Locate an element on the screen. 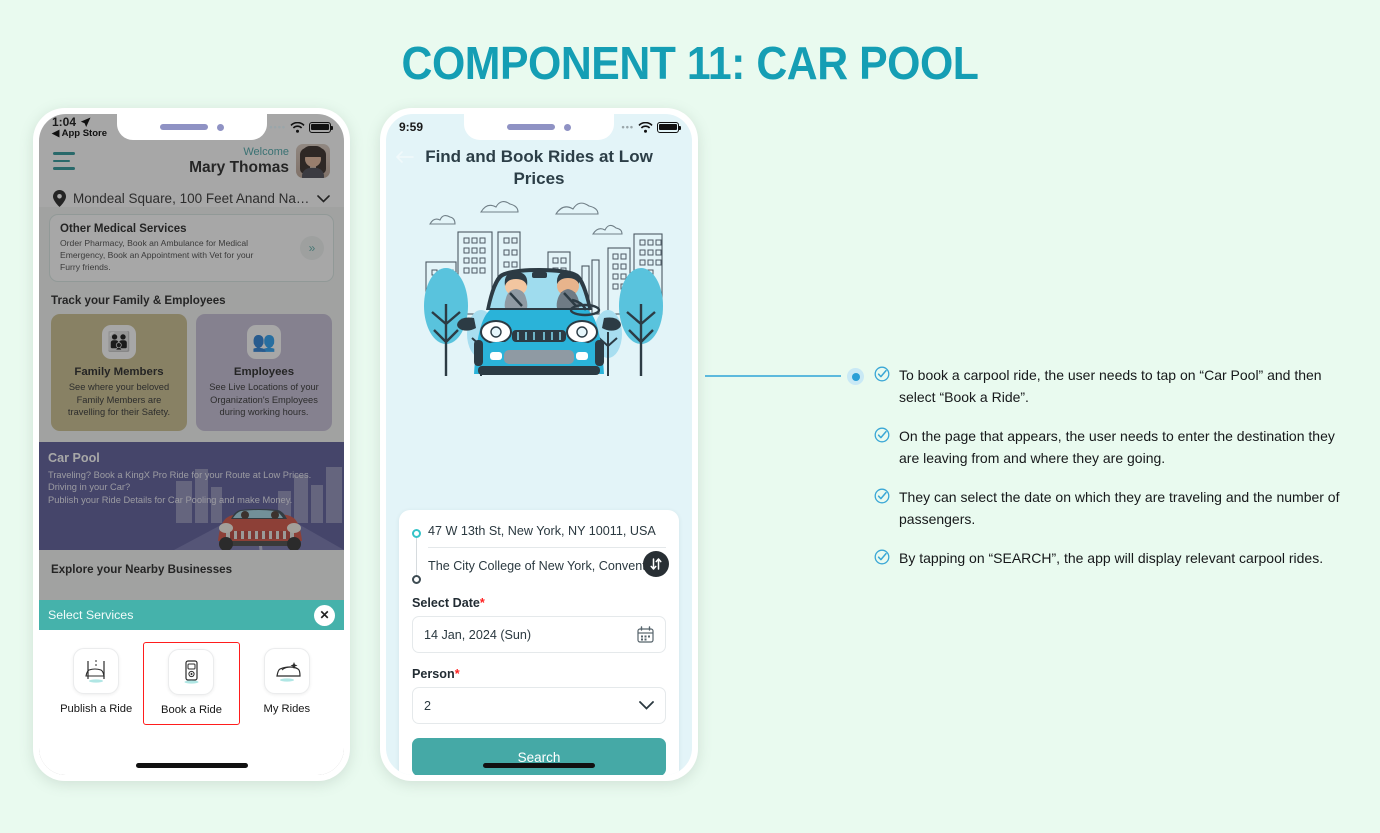 The height and width of the screenshot is (833, 1380). signal-dots-icon: ••• is located at coordinates (627, 127).